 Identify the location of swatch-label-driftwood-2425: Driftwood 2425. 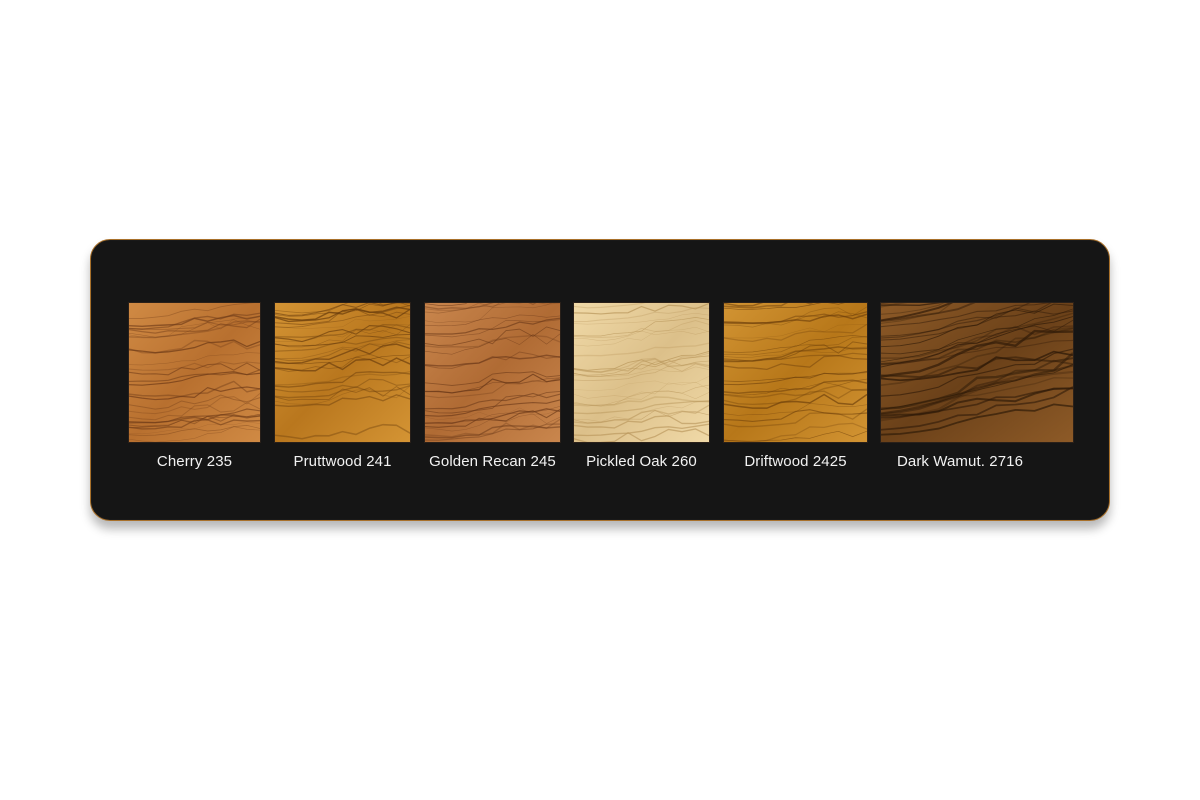
(795, 461).